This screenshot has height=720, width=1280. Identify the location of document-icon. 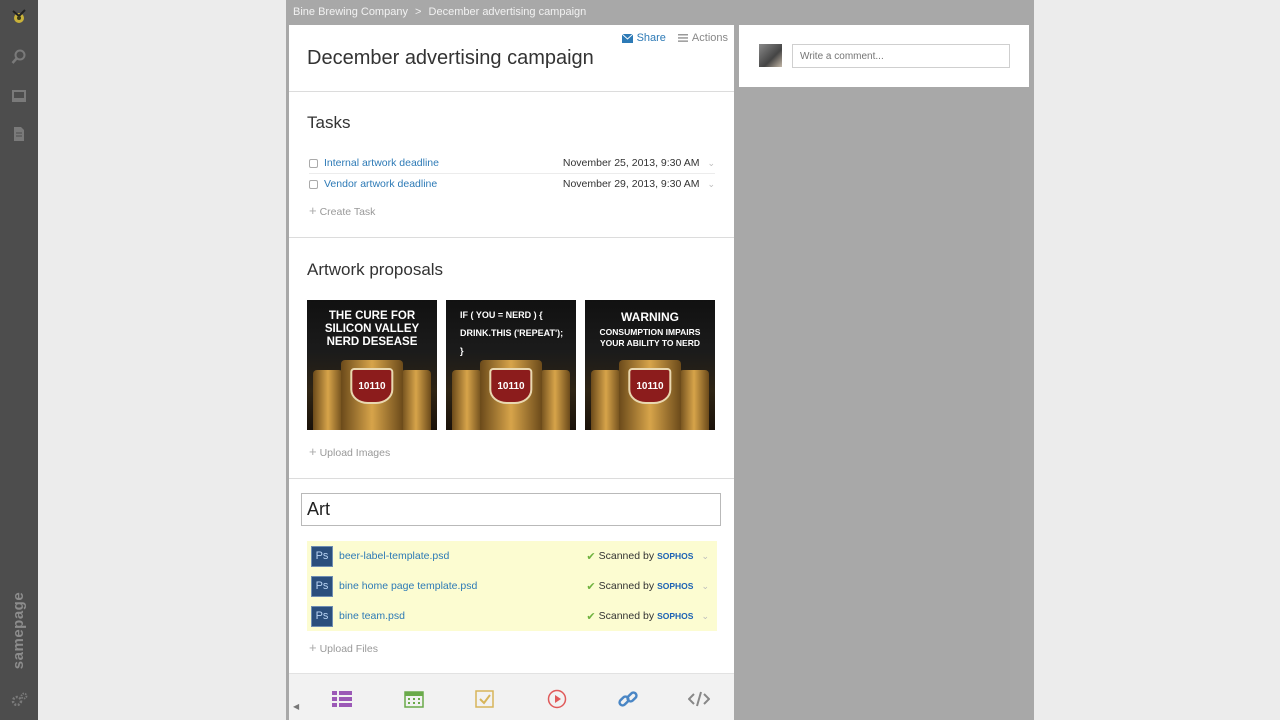
(19, 134).